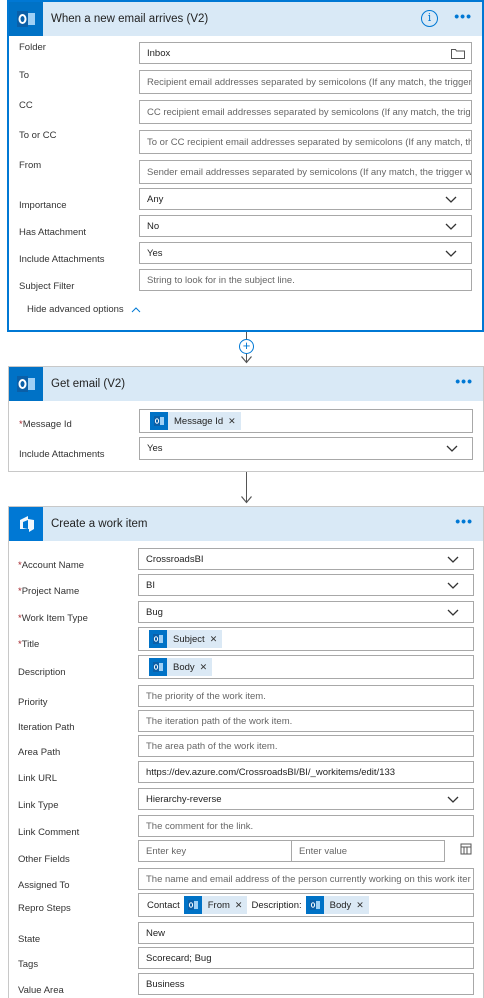 The image size is (484, 998). I want to click on add-icon: +, so click(246, 346).